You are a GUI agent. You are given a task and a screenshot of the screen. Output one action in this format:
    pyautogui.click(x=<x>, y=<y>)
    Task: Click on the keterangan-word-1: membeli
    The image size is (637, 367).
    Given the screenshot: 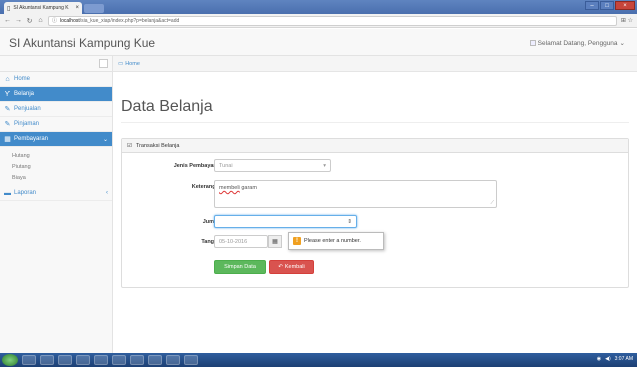 What is the action you would take?
    pyautogui.click(x=229, y=188)
    